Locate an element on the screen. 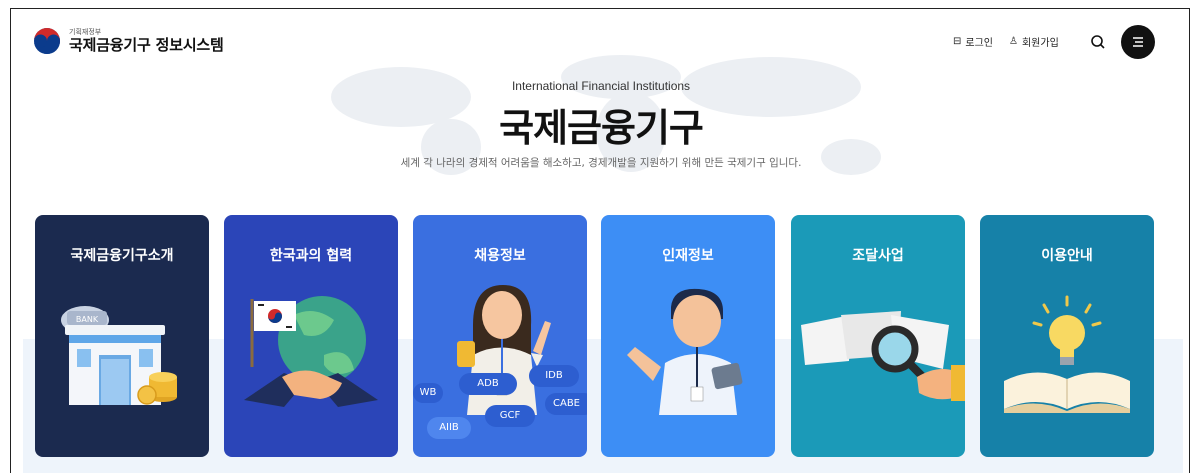 This screenshot has width=1198, height=473. menu-button is located at coordinates (1138, 42).